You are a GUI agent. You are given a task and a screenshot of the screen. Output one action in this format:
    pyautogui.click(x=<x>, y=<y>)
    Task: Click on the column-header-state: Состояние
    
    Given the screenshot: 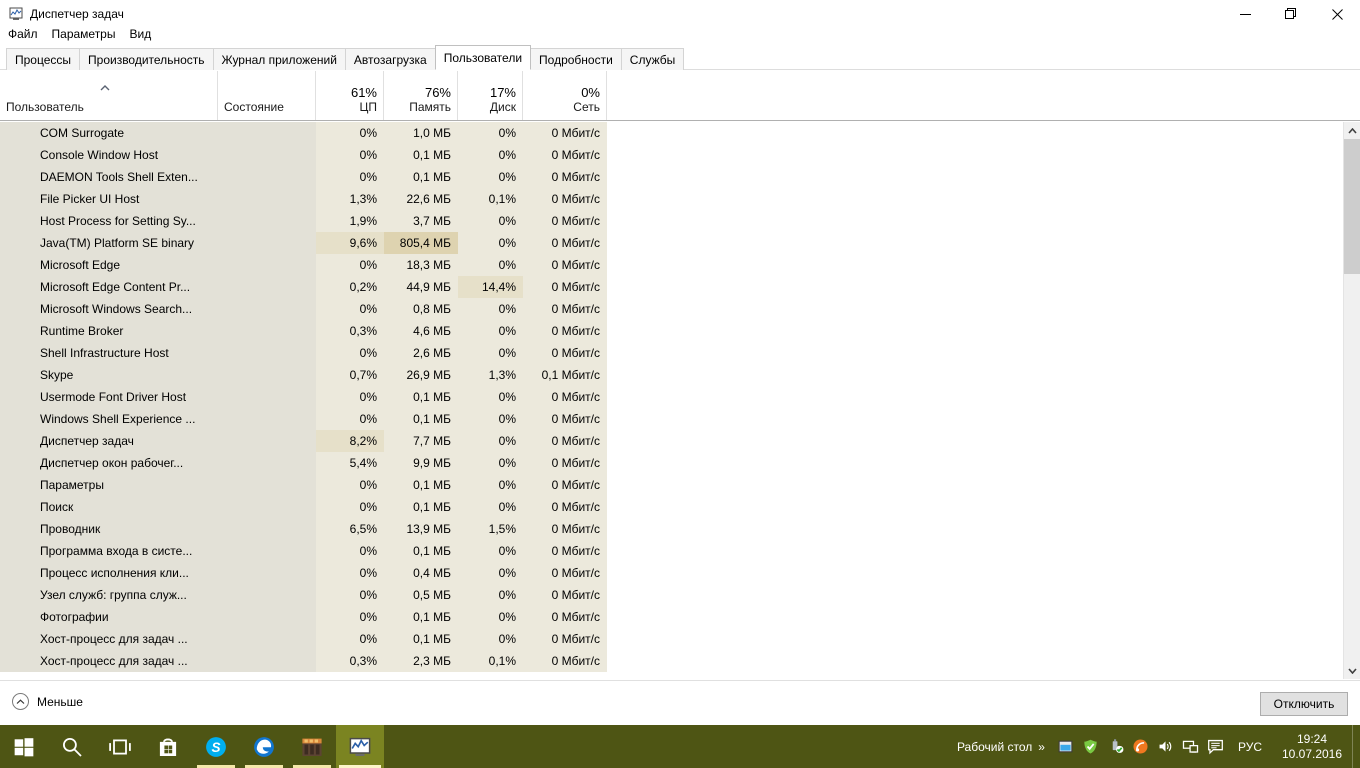 What is the action you would take?
    pyautogui.click(x=267, y=95)
    